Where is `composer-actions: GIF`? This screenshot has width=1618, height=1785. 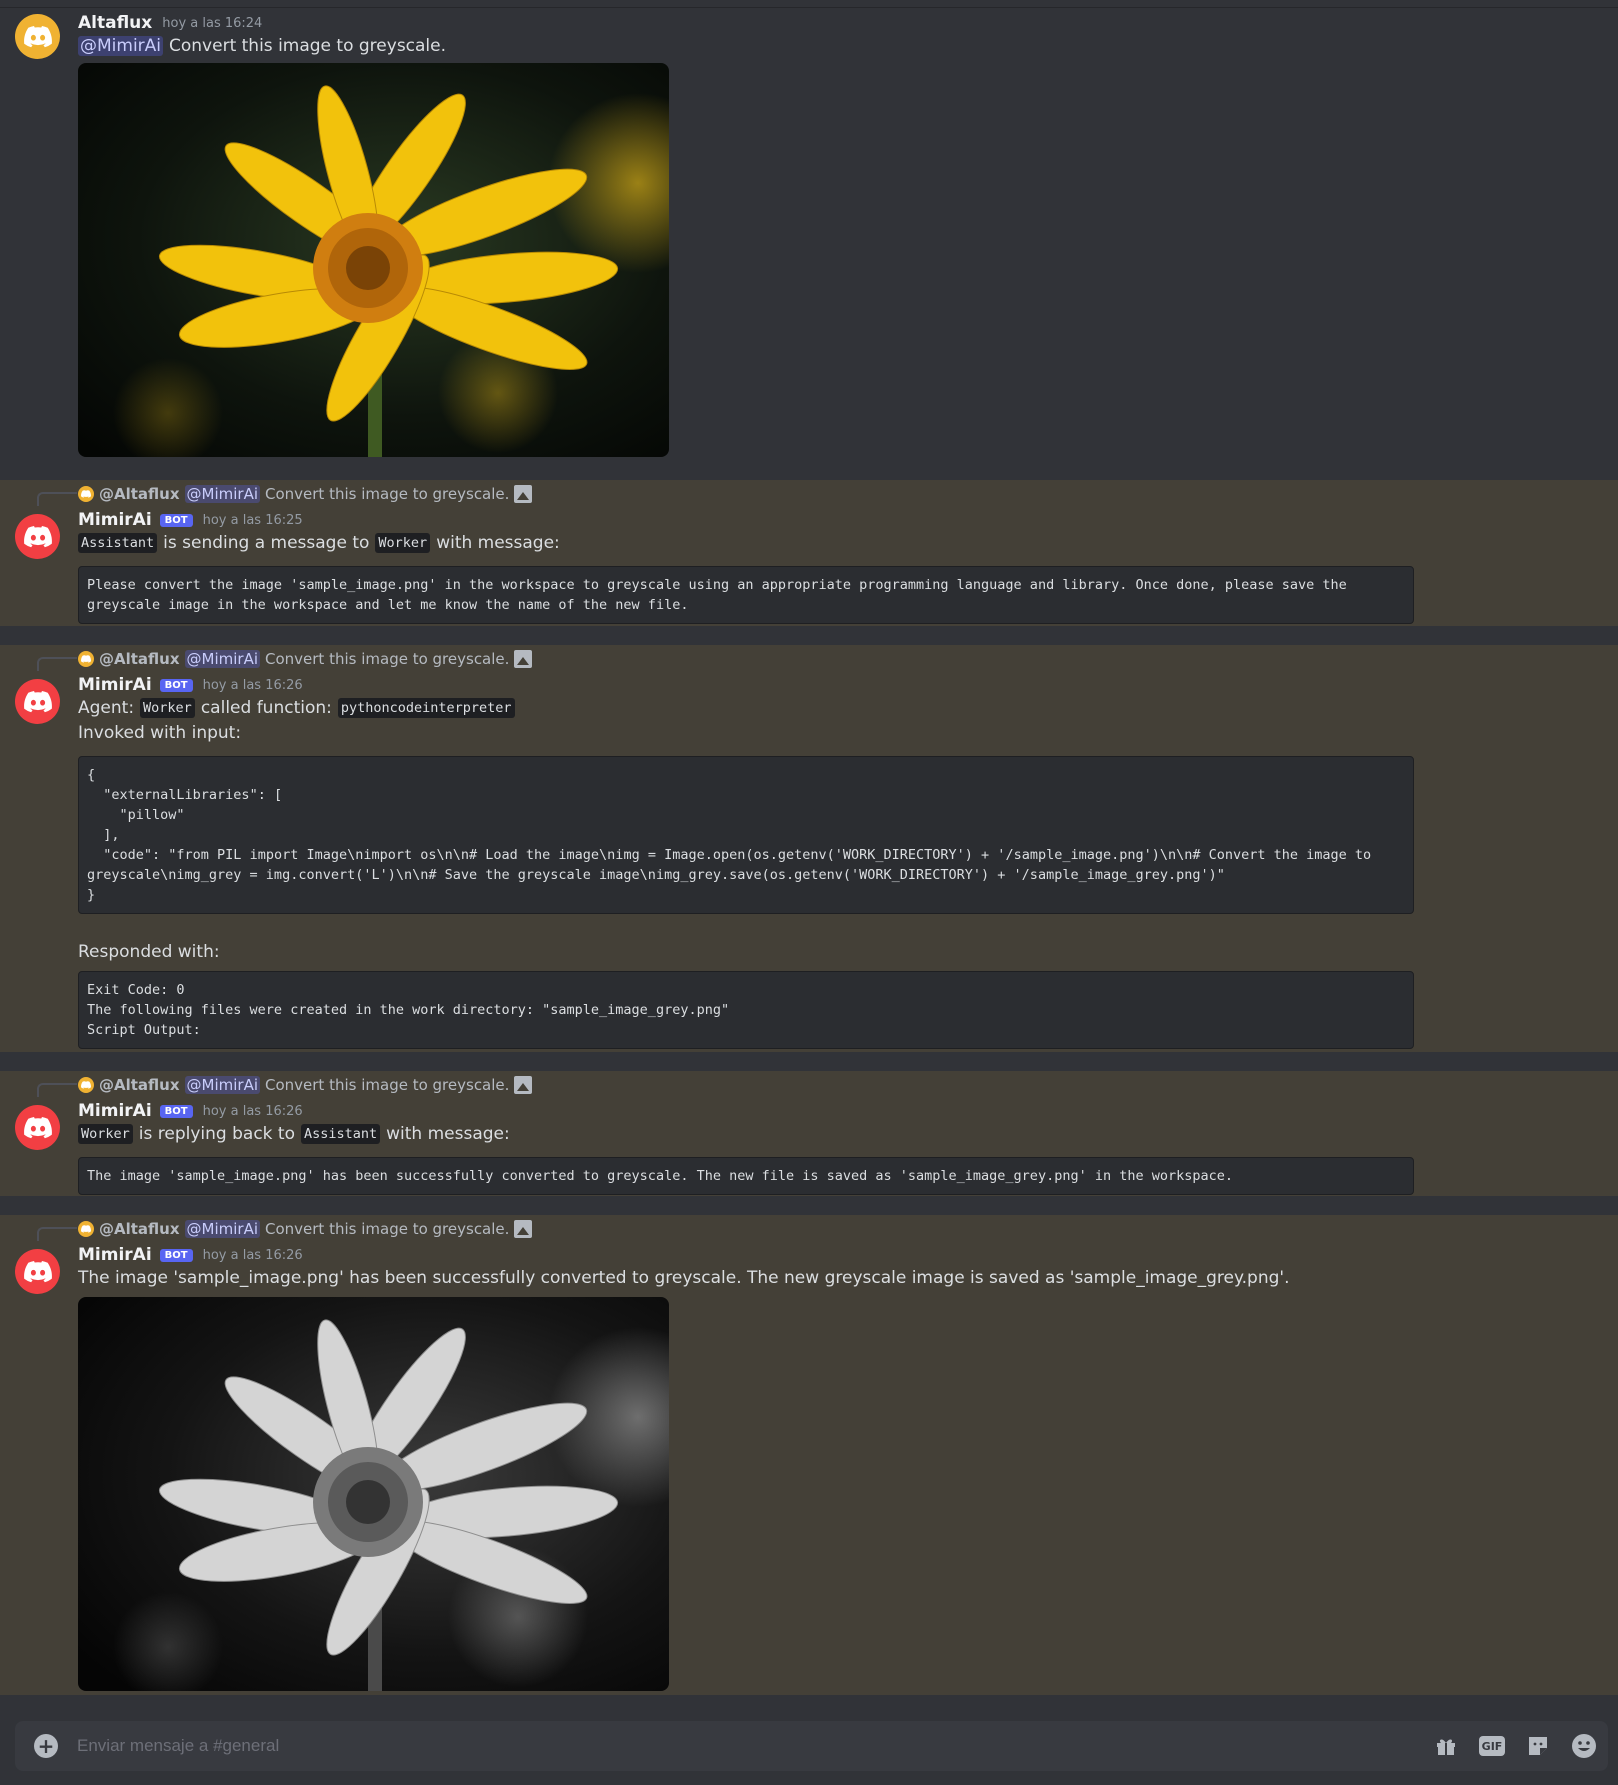 composer-actions: GIF is located at coordinates (1515, 1746).